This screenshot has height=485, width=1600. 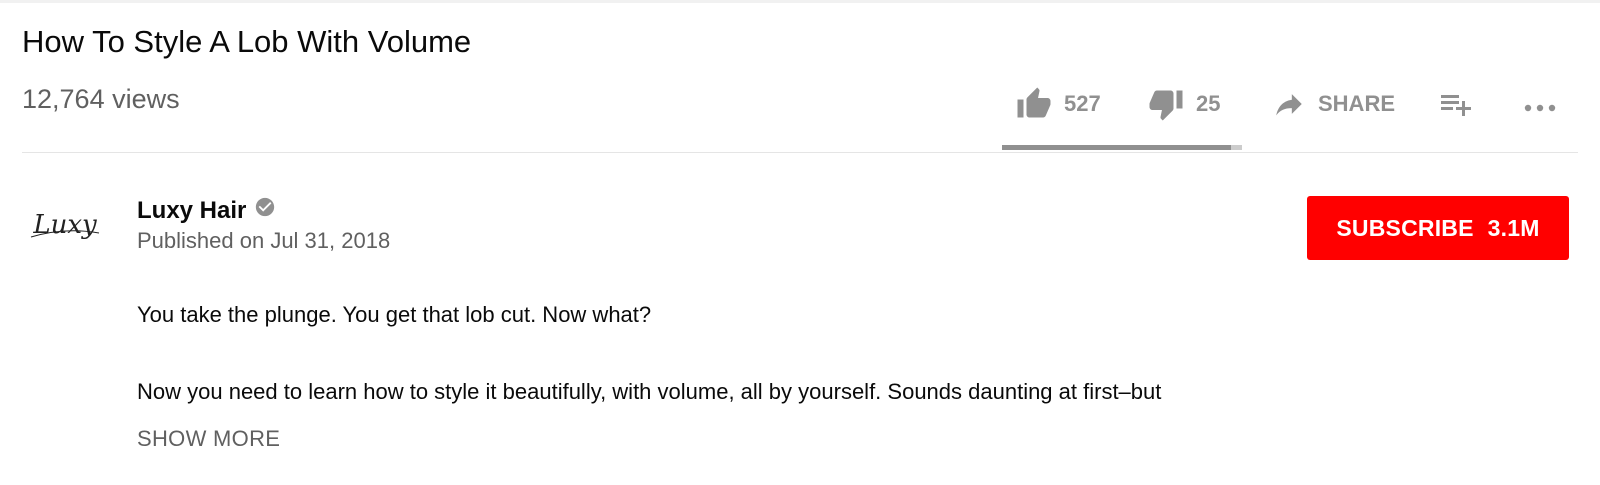 I want to click on video-title: How To Style A Lob With Volume, so click(x=247, y=41).